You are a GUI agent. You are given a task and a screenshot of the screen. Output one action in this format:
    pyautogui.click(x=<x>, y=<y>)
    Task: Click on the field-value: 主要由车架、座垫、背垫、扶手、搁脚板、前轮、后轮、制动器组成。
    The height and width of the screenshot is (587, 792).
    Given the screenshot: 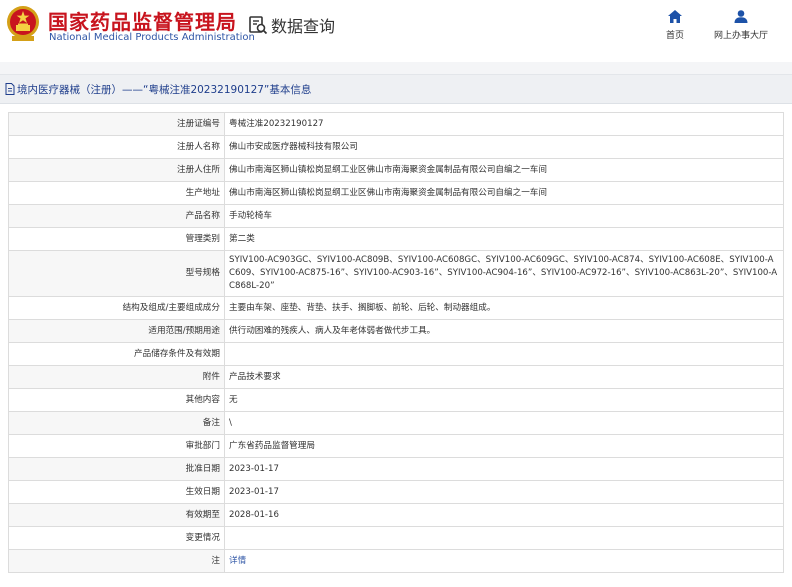 What is the action you would take?
    pyautogui.click(x=504, y=308)
    